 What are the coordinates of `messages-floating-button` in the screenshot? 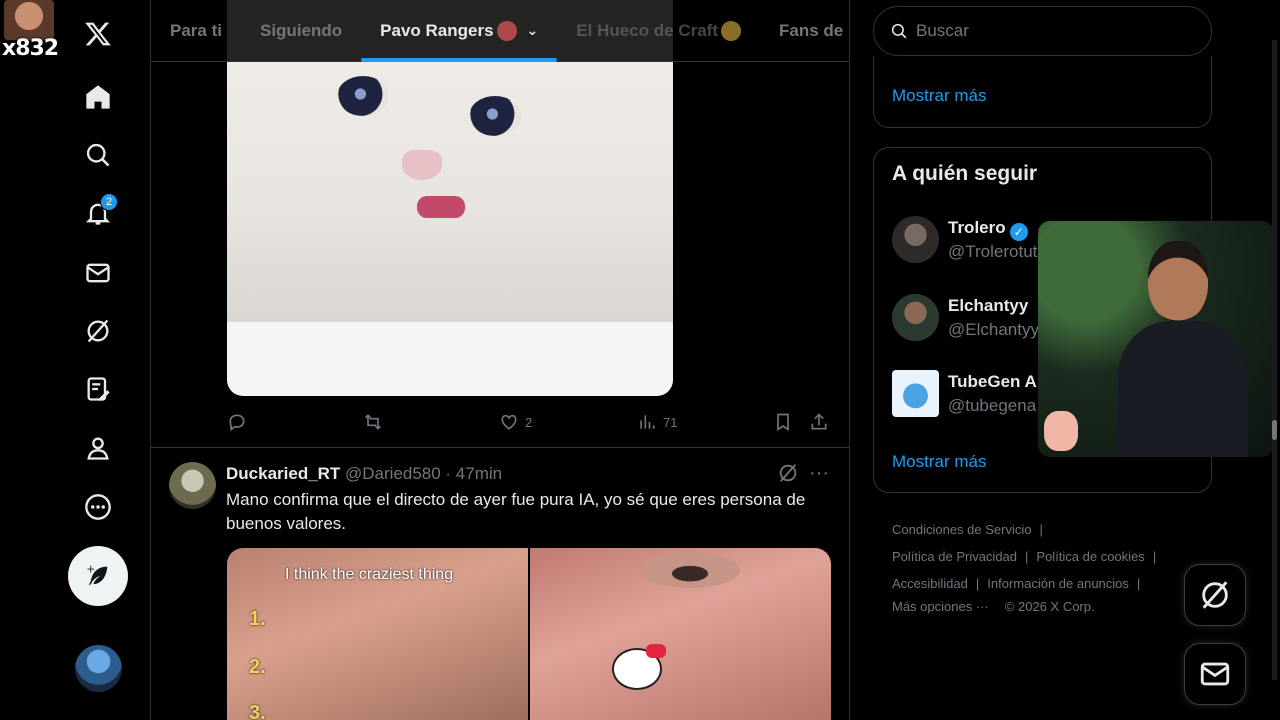 It's located at (1215, 674).